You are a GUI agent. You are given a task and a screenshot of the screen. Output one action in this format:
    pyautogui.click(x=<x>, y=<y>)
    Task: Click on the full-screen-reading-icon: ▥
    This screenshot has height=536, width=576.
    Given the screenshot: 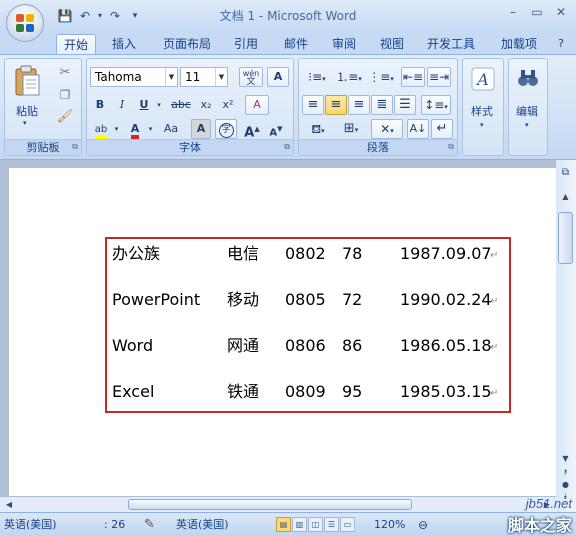 What is the action you would take?
    pyautogui.click(x=299, y=524)
    